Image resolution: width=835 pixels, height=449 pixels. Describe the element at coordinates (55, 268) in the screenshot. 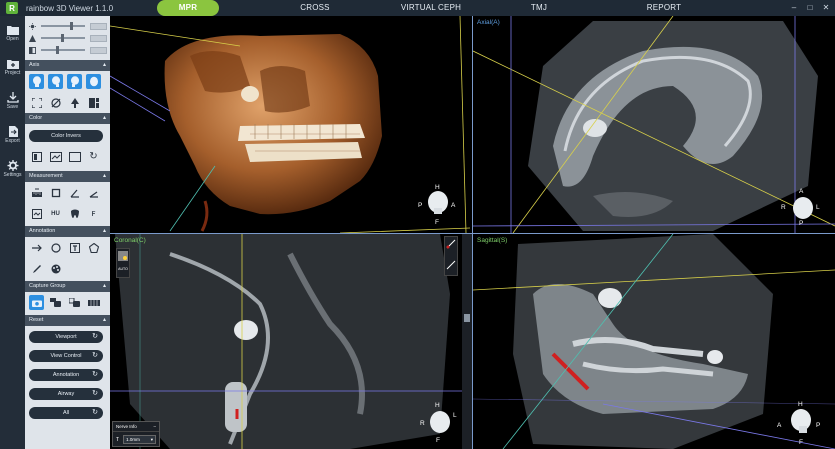

I see `palette-button` at that location.